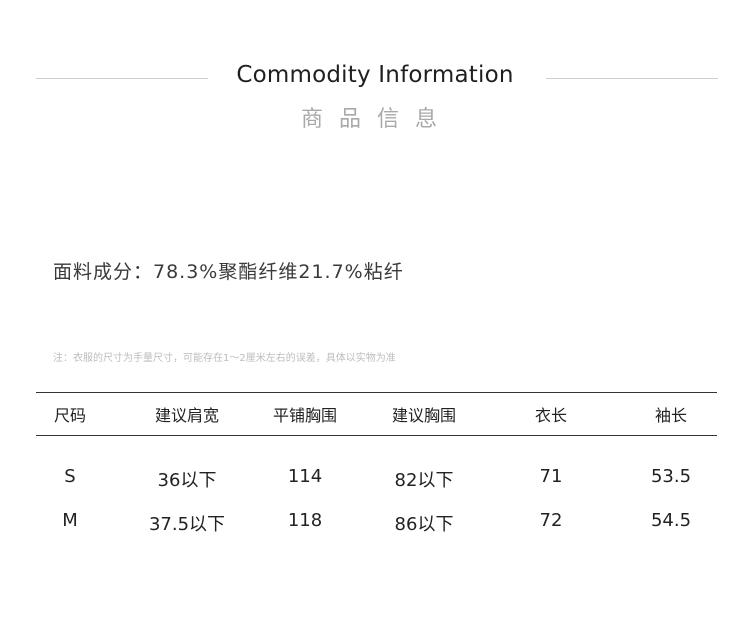 Image resolution: width=750 pixels, height=622 pixels. Describe the element at coordinates (304, 415) in the screenshot. I see `column-header-flat-chest: 平铺胸围` at that location.